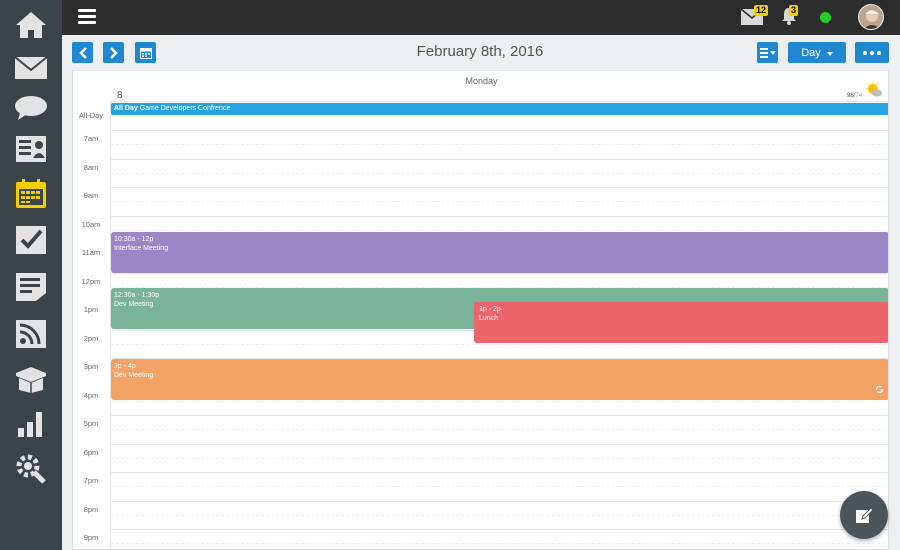 The width and height of the screenshot is (900, 550). Describe the element at coordinates (490, 309) in the screenshot. I see `event-time: 1p - 2p` at that location.